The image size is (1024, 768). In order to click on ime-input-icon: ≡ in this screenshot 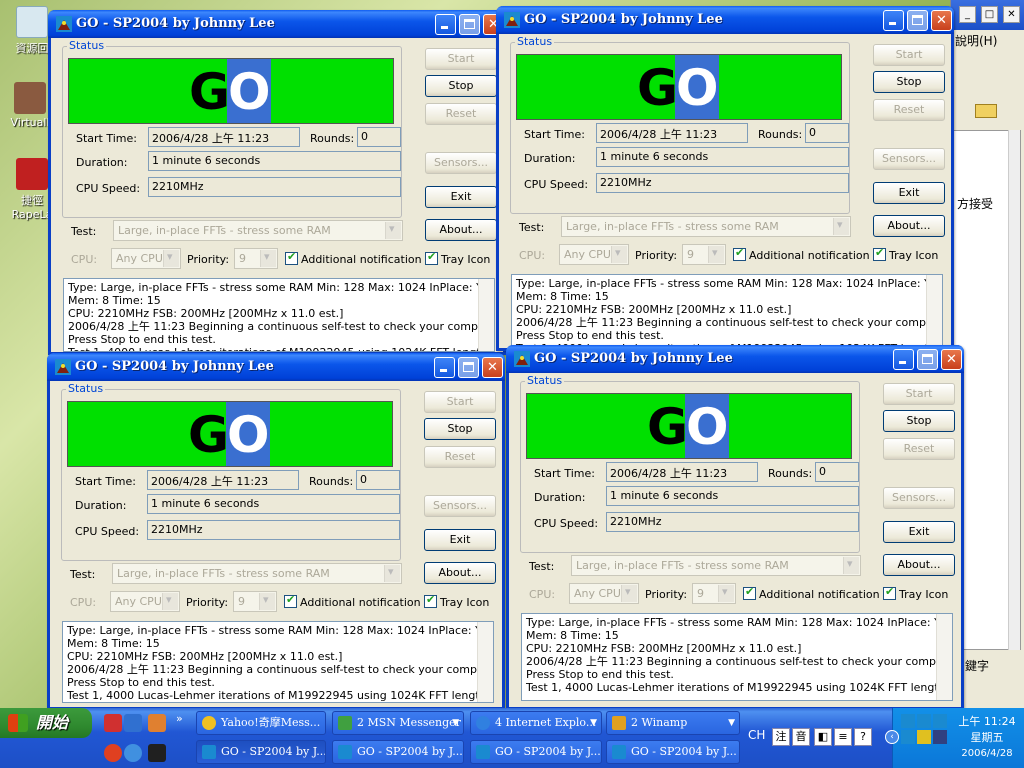, I will do `click(843, 737)`.